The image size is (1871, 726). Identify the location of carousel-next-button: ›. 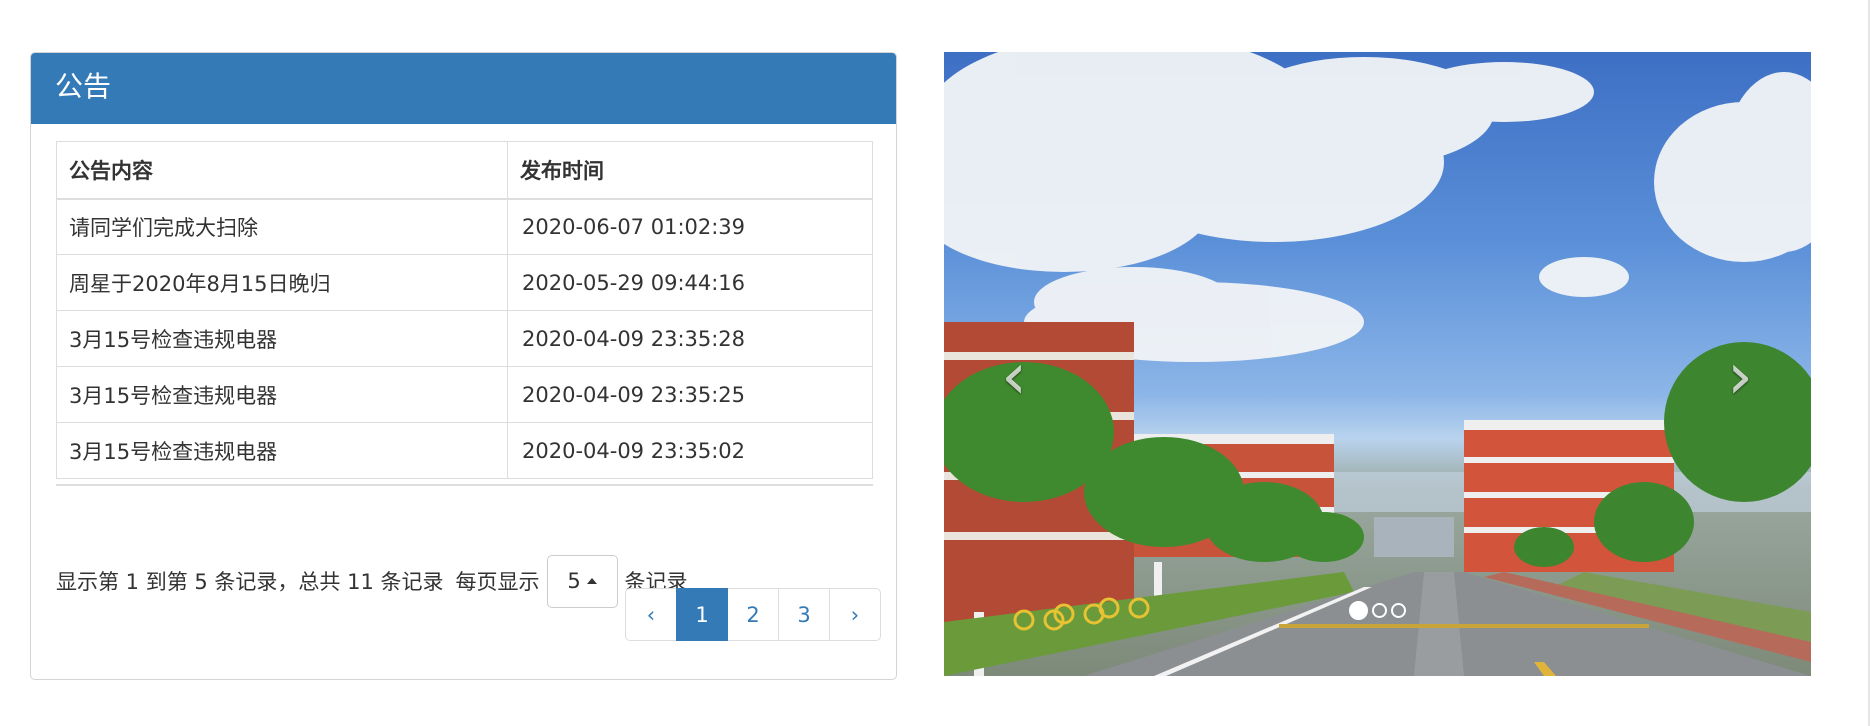
(1740, 377).